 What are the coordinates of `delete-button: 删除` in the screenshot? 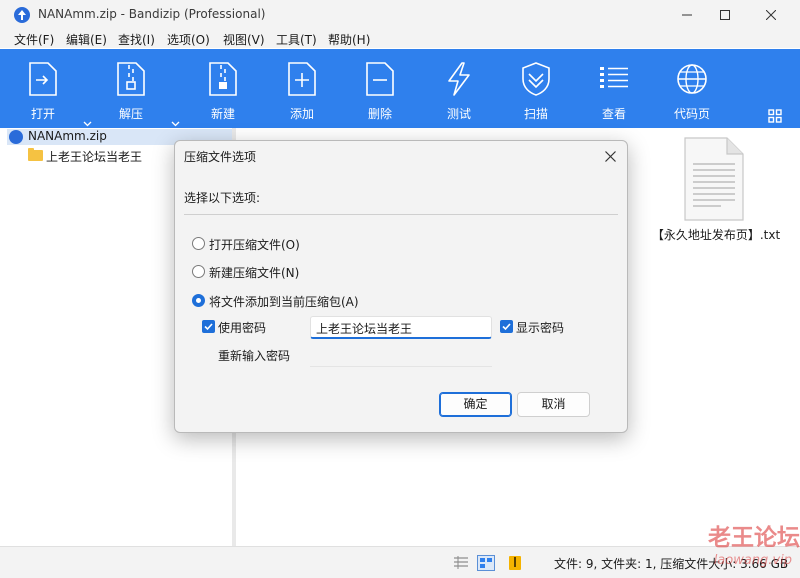 It's located at (380, 88).